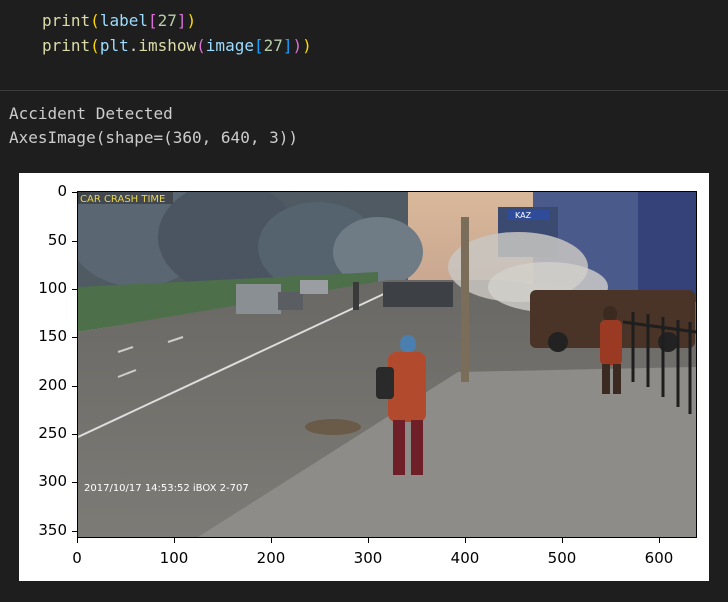 Image resolution: width=728 pixels, height=602 pixels. I want to click on y-tick-label: 300, so click(52, 481).